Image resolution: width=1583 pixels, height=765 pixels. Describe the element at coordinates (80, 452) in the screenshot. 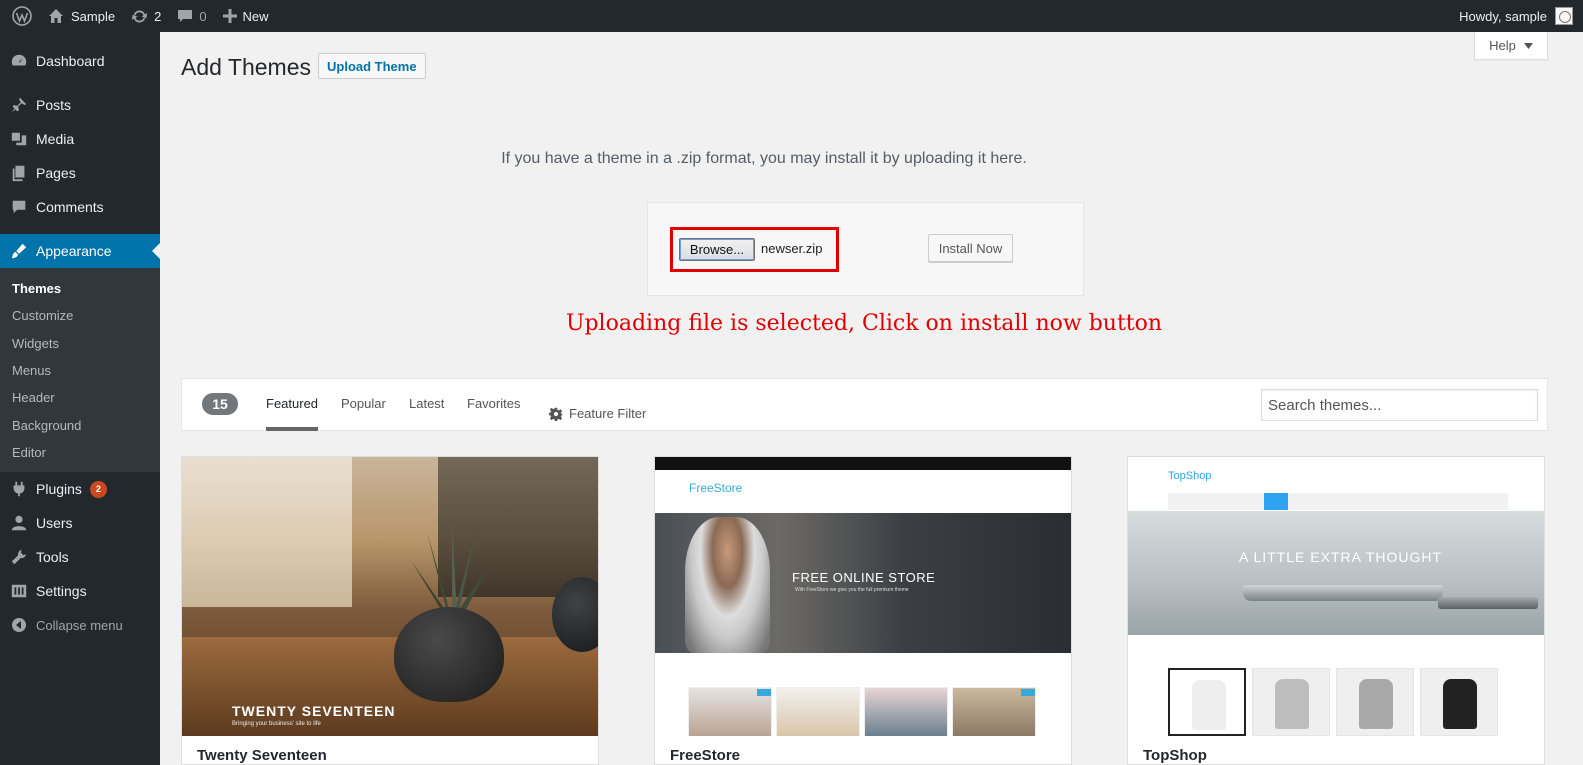

I see `submenu-editor: Editor` at that location.